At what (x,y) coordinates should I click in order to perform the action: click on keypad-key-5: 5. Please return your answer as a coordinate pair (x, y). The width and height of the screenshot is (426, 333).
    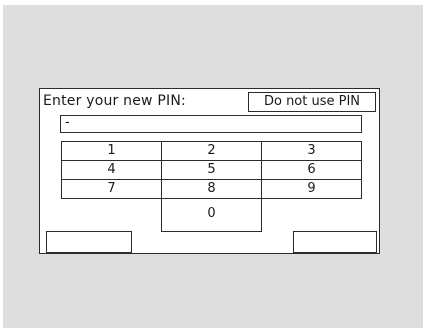
    Looking at the image, I should click on (211, 170).